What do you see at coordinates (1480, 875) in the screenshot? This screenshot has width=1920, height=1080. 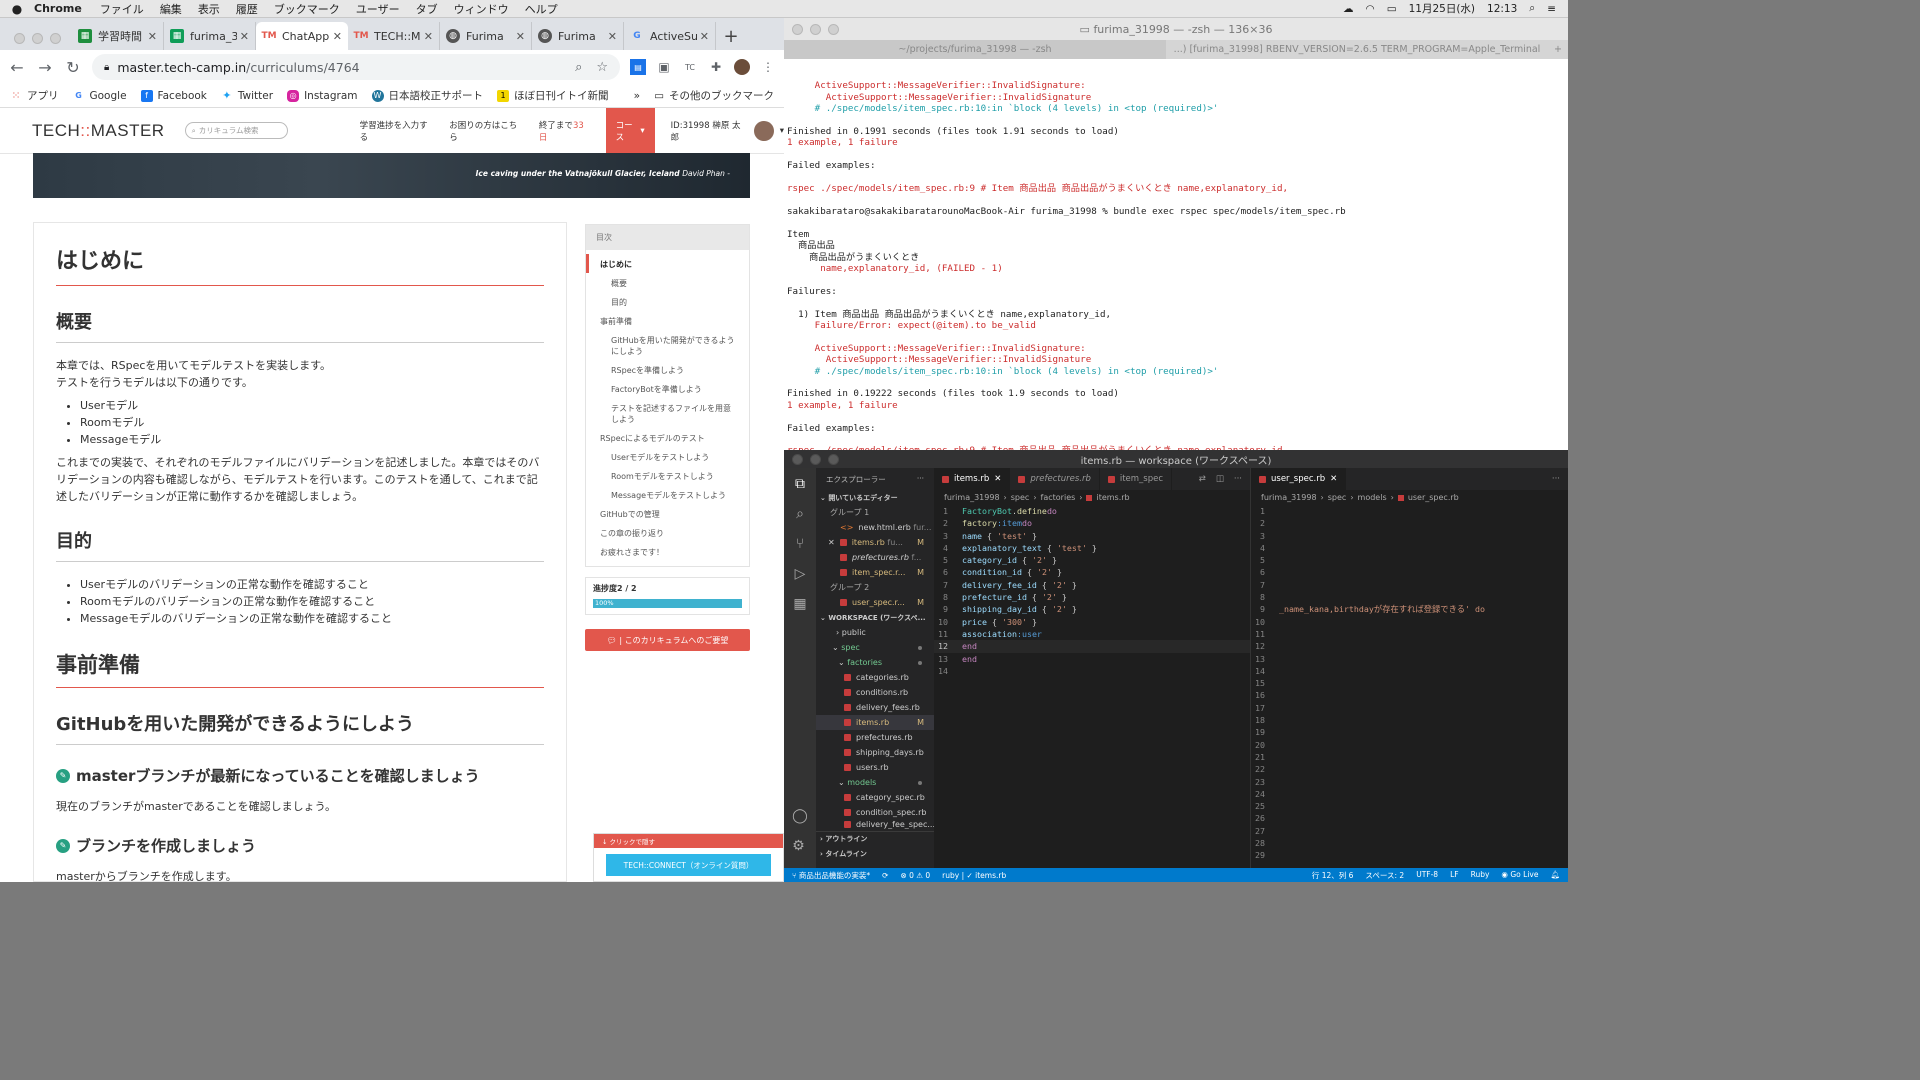 I see `status-language: Ruby` at bounding box center [1480, 875].